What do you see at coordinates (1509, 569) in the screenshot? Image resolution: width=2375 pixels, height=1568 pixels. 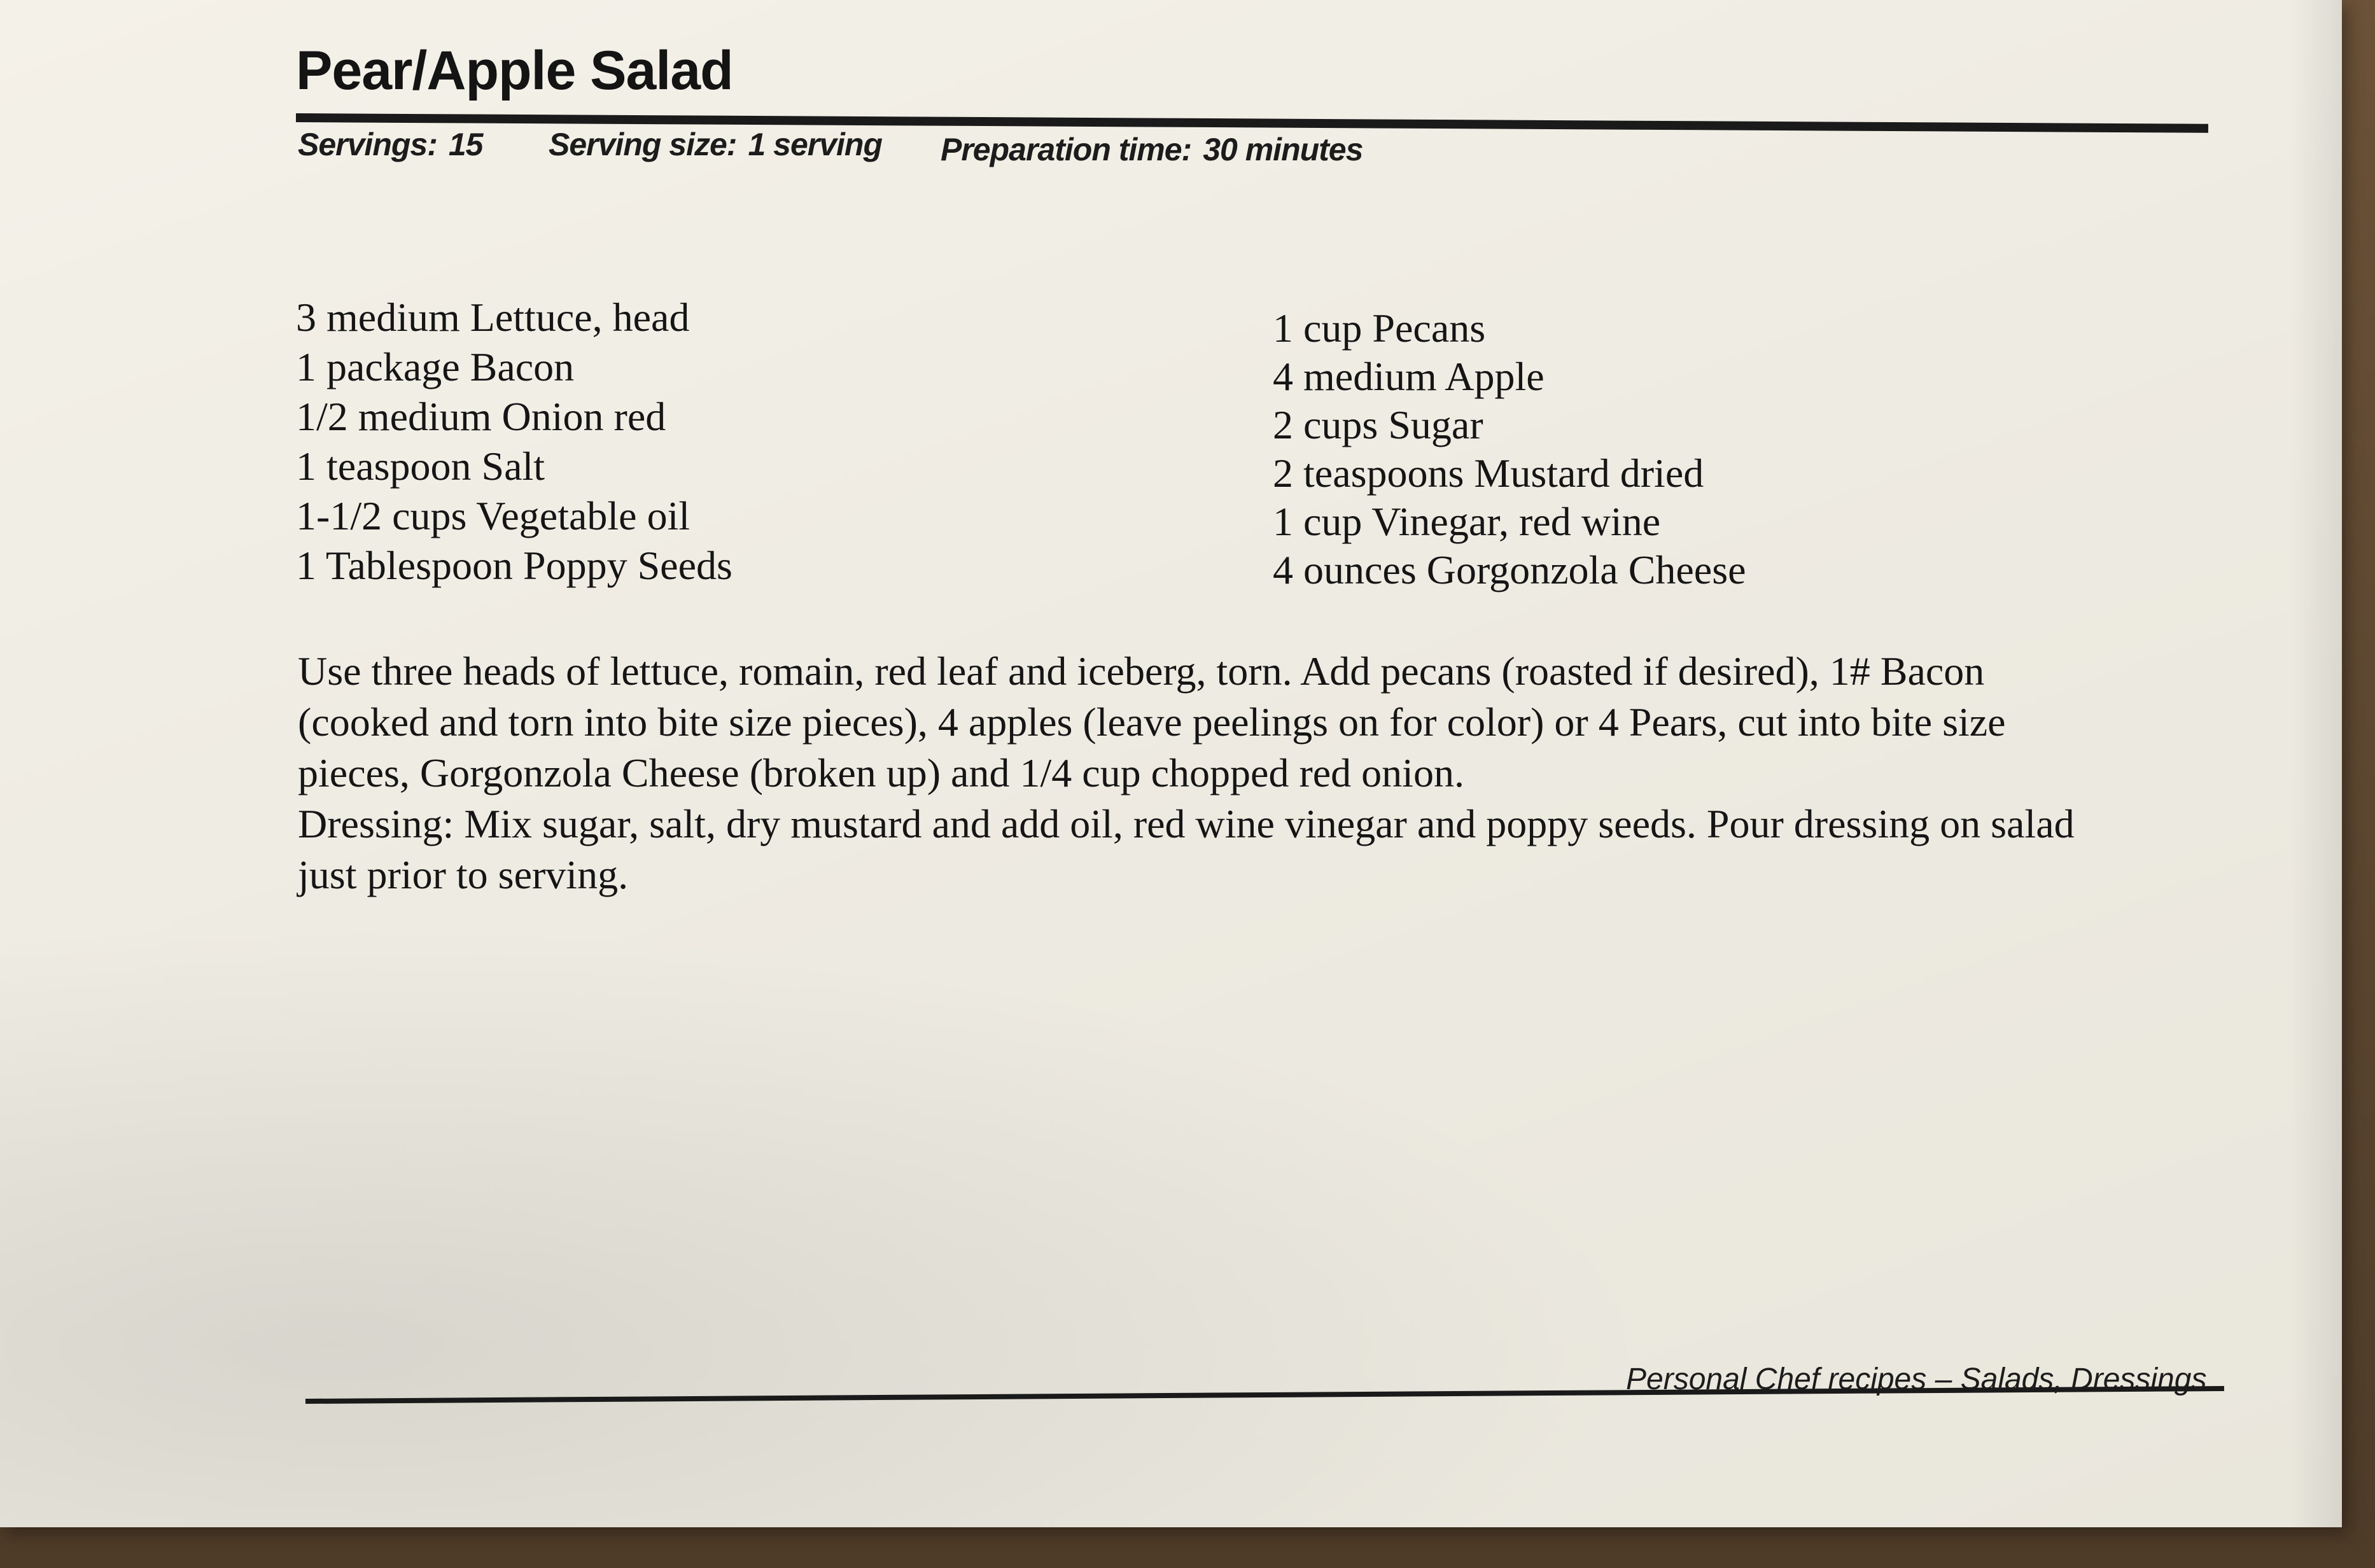 I see `ingredient-item: 4 ounces Gorgonzola Cheese` at bounding box center [1509, 569].